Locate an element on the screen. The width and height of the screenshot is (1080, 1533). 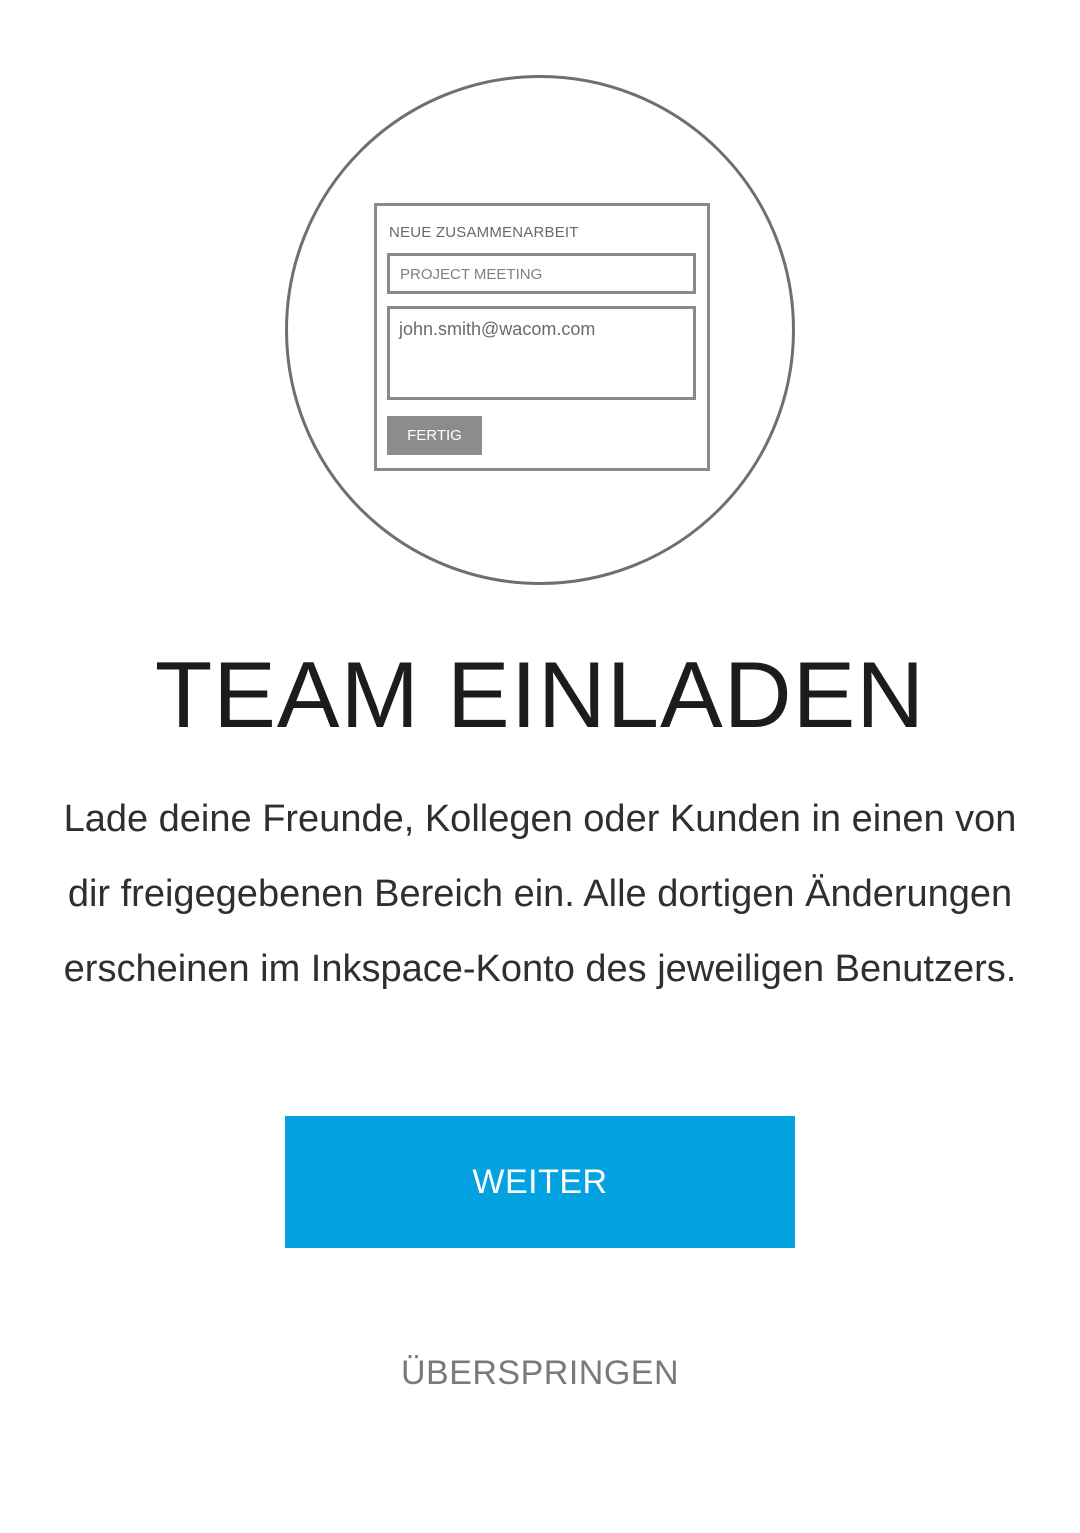
illustration-email-field: john.smith@wacom.com is located at coordinates (541, 353).